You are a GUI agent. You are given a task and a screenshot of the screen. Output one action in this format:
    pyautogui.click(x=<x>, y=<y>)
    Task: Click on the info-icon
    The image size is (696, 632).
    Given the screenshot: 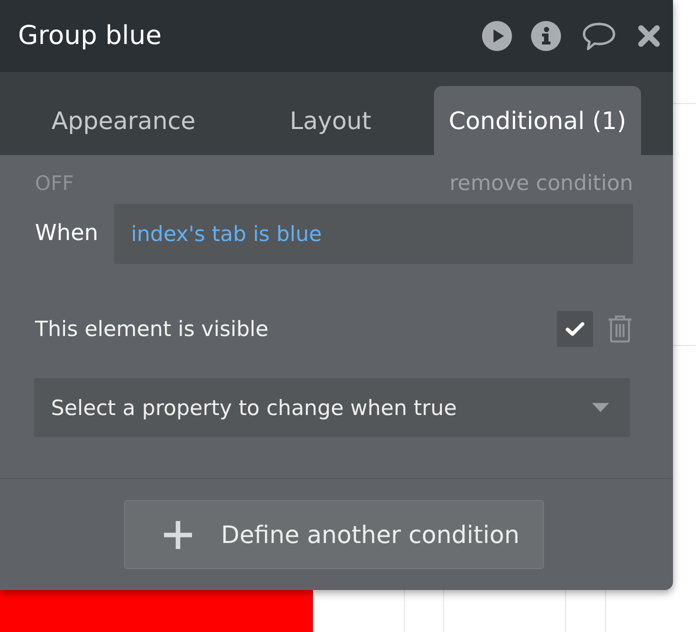 What is the action you would take?
    pyautogui.click(x=546, y=36)
    